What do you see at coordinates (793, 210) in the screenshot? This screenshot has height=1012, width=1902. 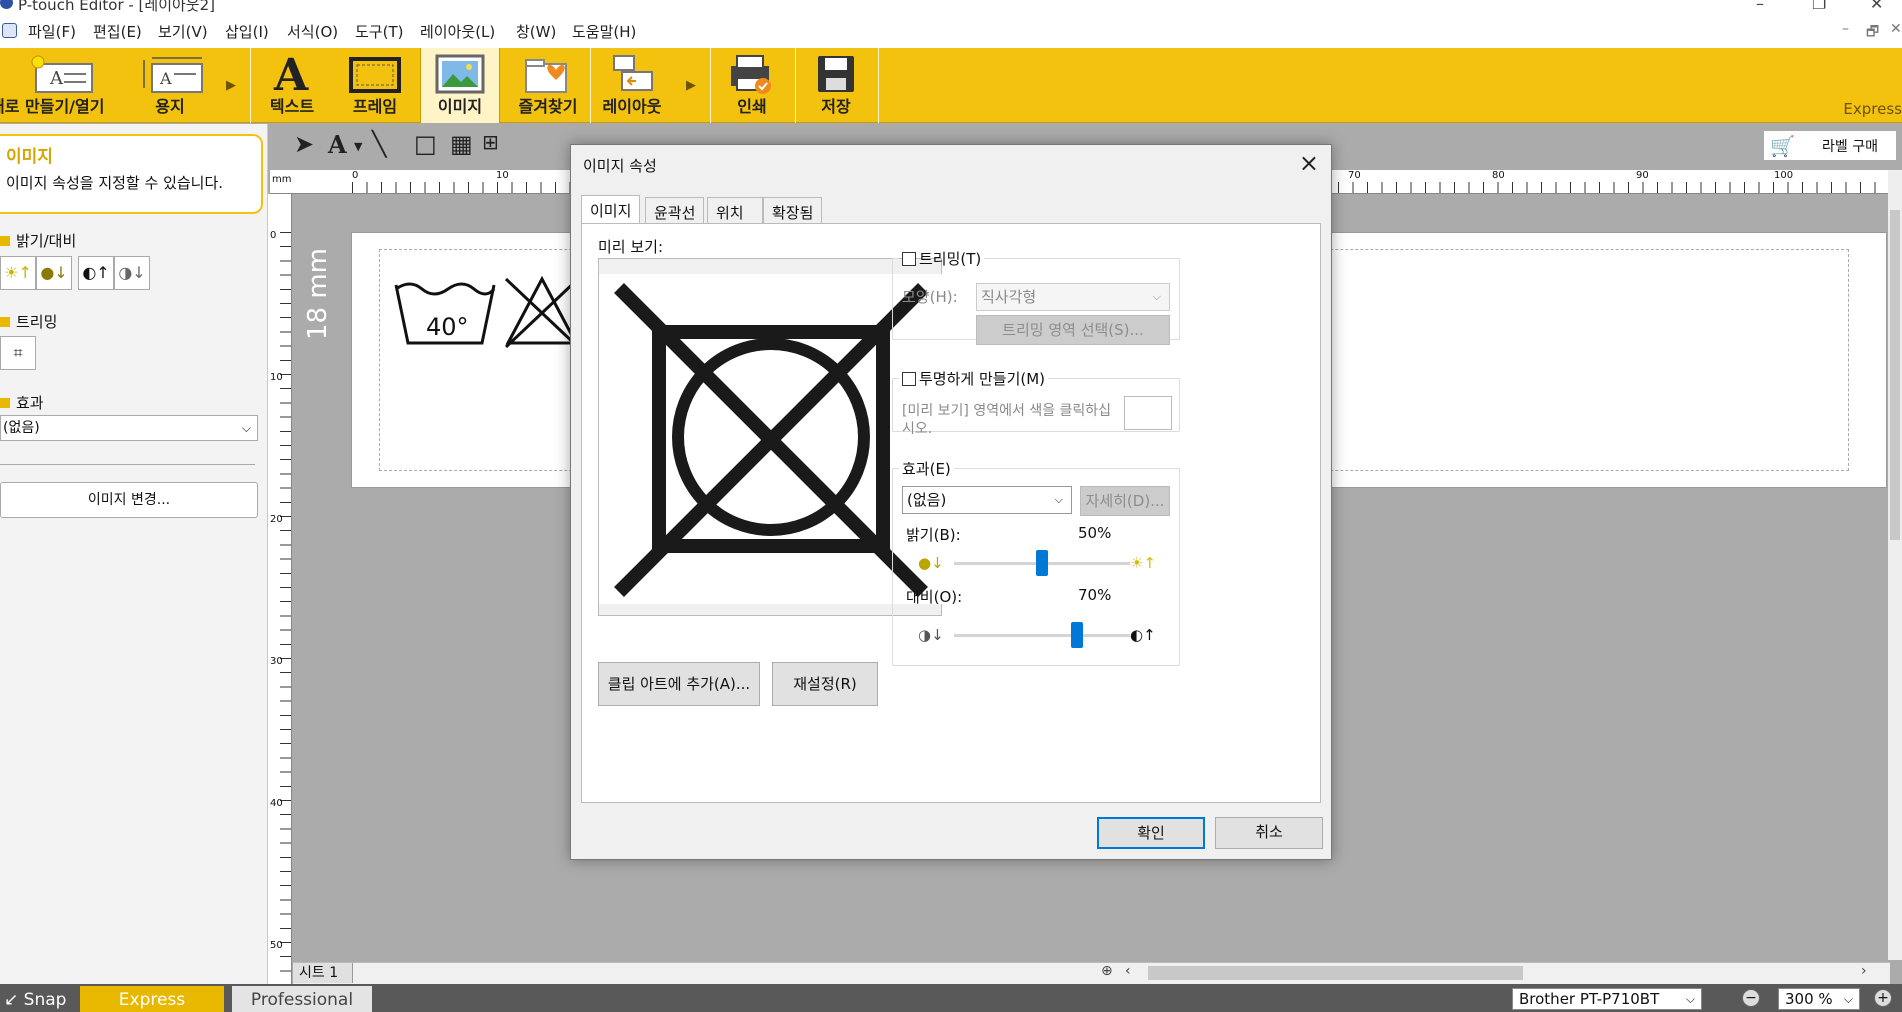 I see `tab-extended: 확장됨` at bounding box center [793, 210].